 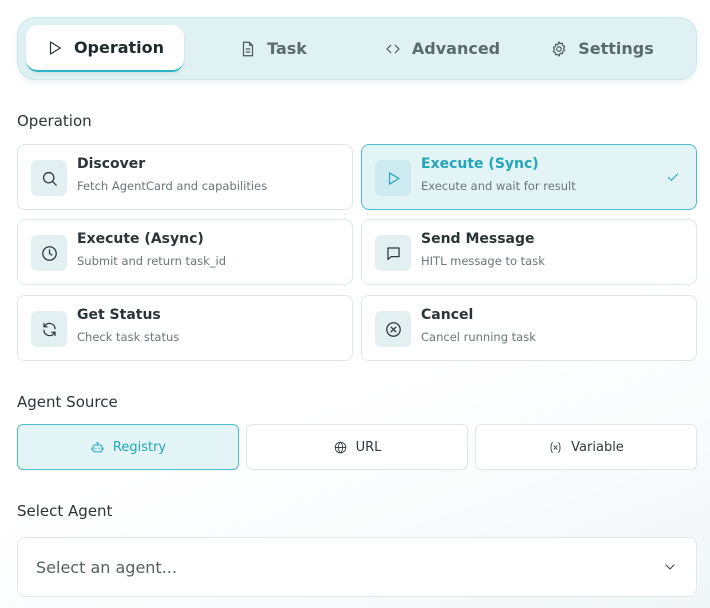 I want to click on agent-source-variable-button: Variable, so click(x=586, y=447).